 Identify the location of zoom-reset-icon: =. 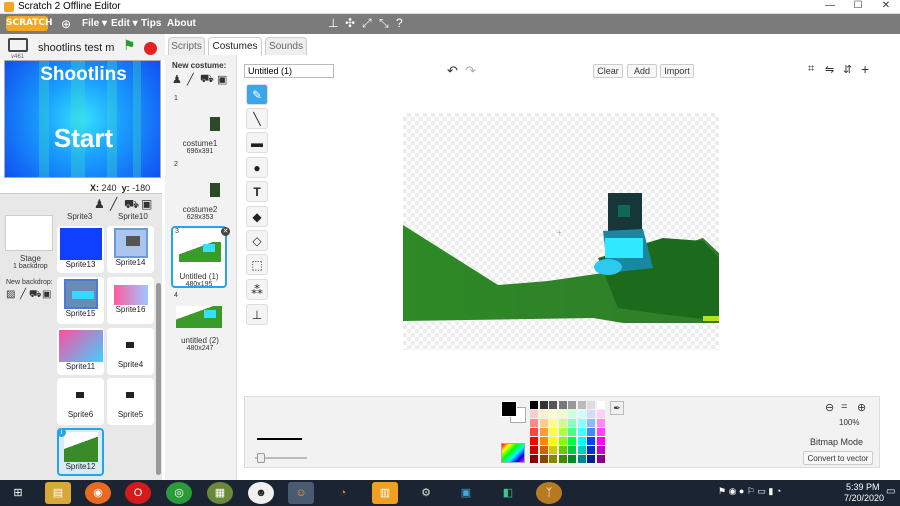
(844, 407).